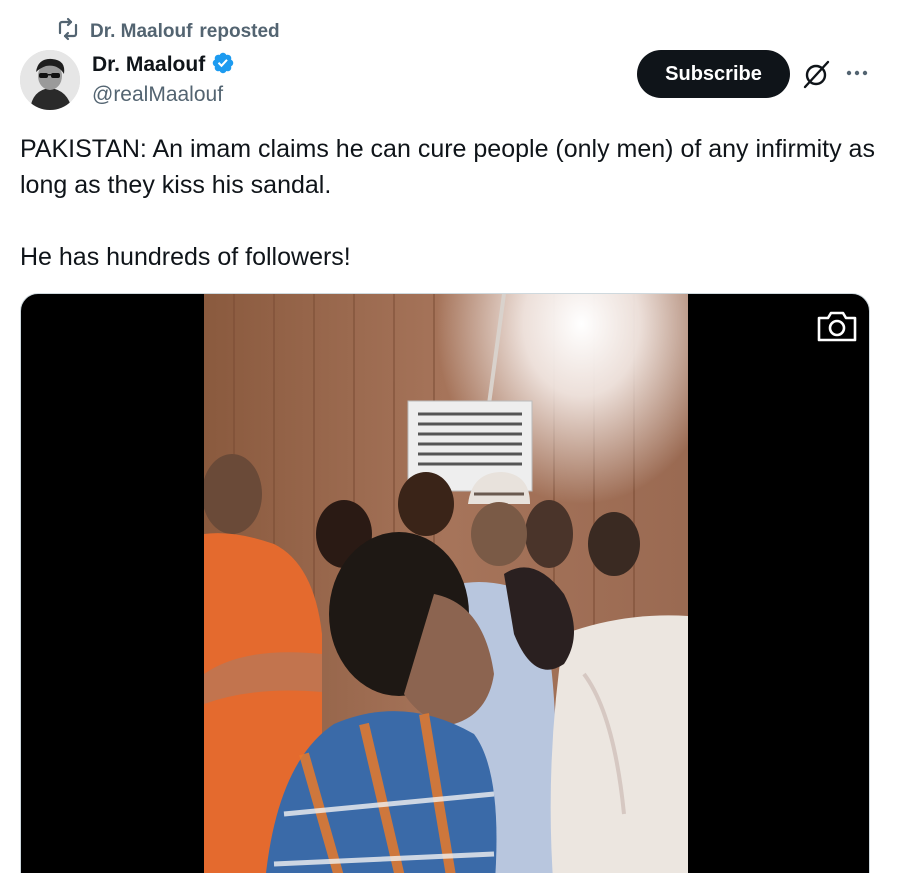  I want to click on author-display-name: Dr. Maalouf, so click(148, 65).